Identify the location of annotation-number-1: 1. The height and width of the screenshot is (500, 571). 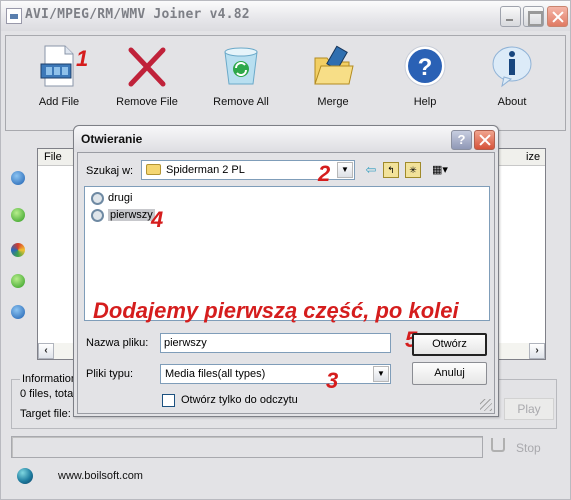
(82, 58).